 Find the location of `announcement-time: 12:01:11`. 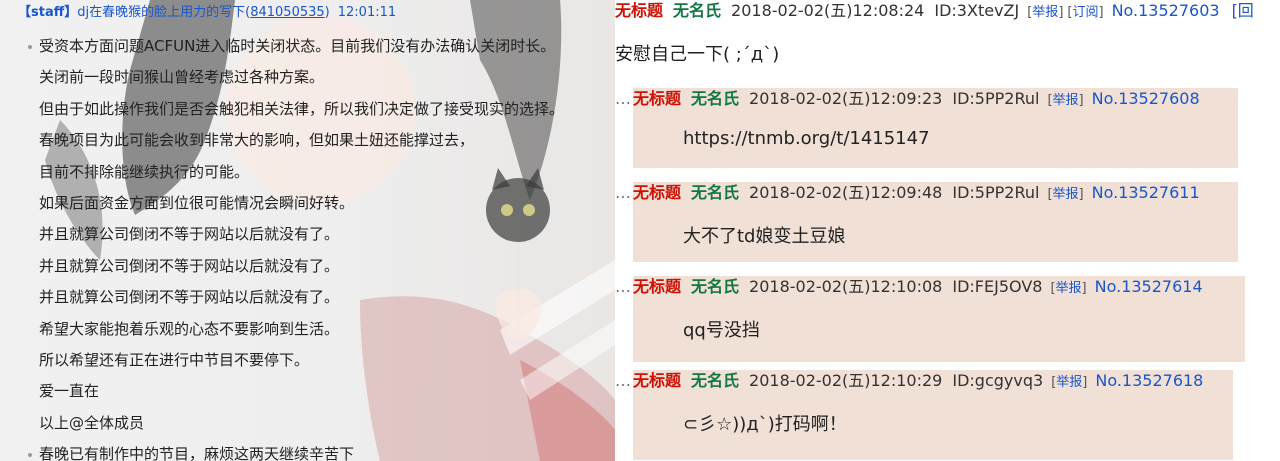

announcement-time: 12:01:11 is located at coordinates (367, 12).